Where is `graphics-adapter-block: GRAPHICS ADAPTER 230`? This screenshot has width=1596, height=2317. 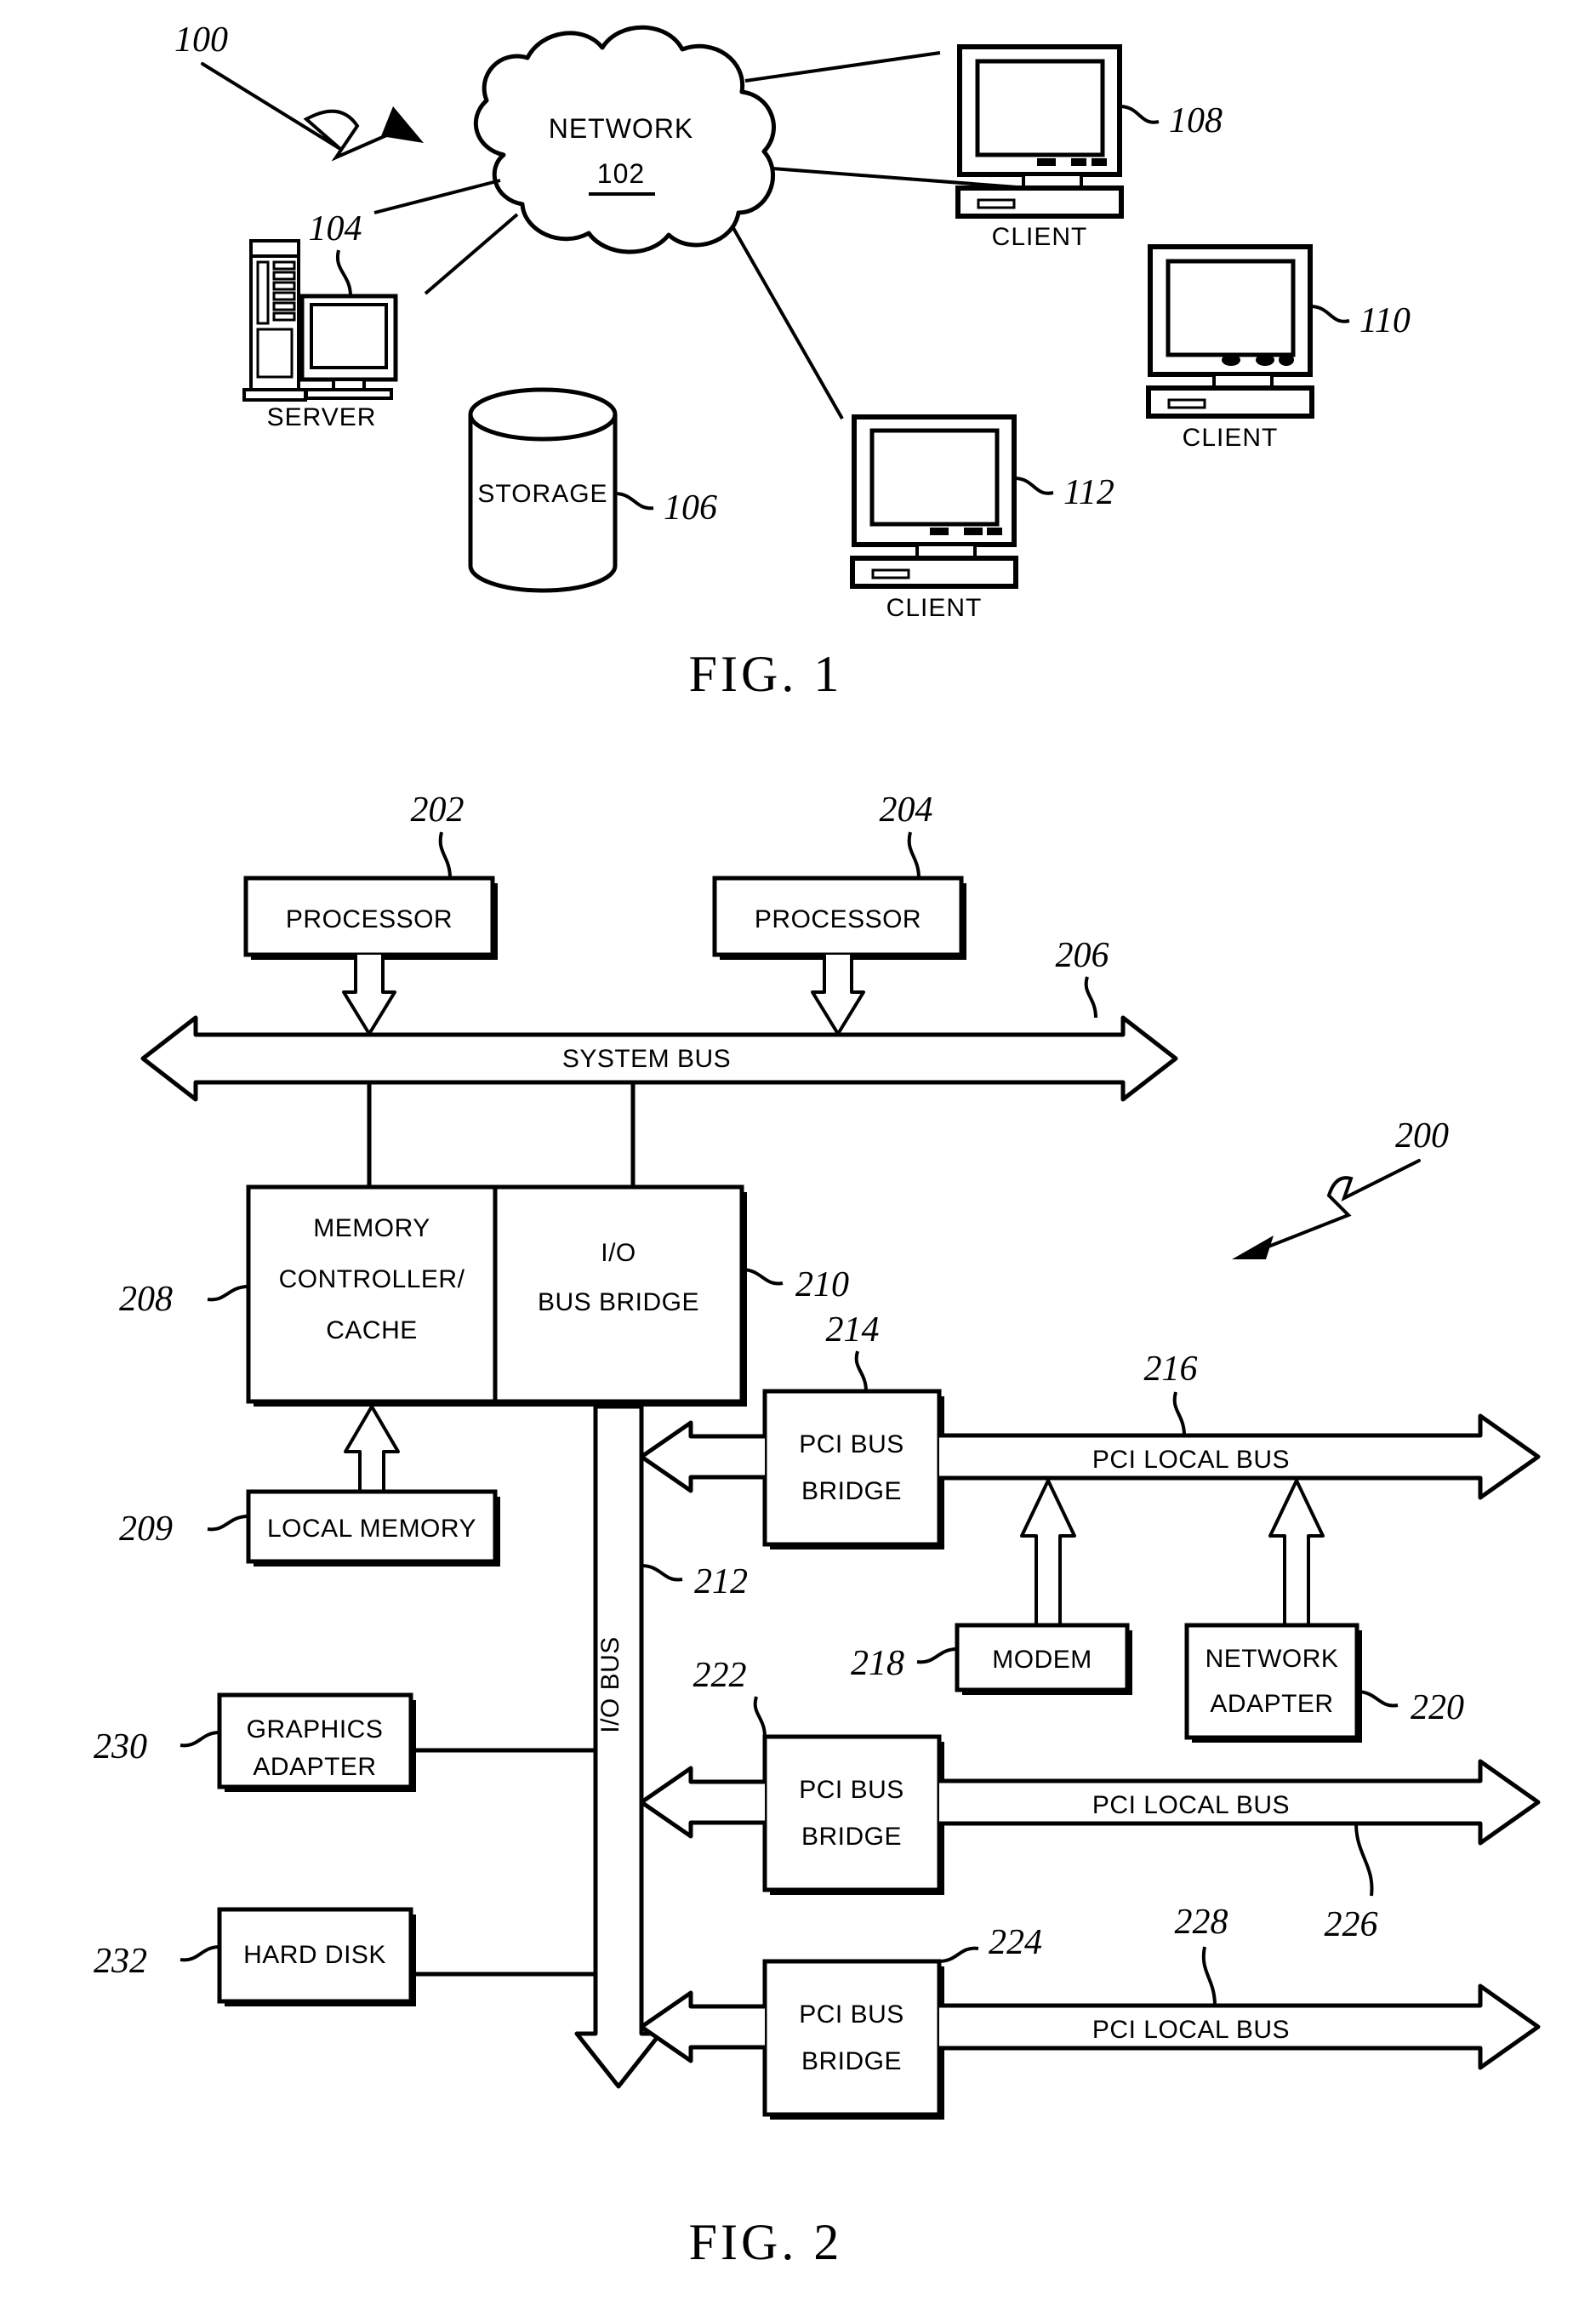
graphics-adapter-block: GRAPHICS ADAPTER 230 is located at coordinates (345, 1742).